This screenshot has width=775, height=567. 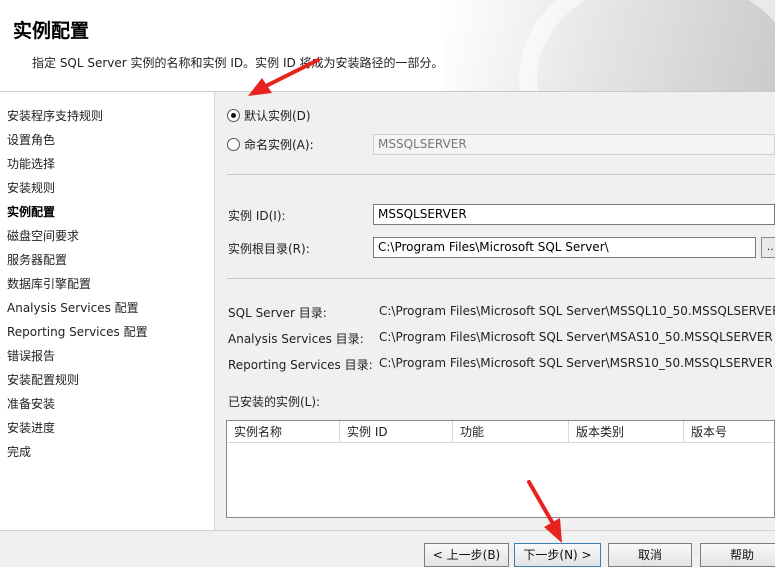 I want to click on sidebar-item-analysis-services: Analysis Services 配置, so click(x=73, y=307).